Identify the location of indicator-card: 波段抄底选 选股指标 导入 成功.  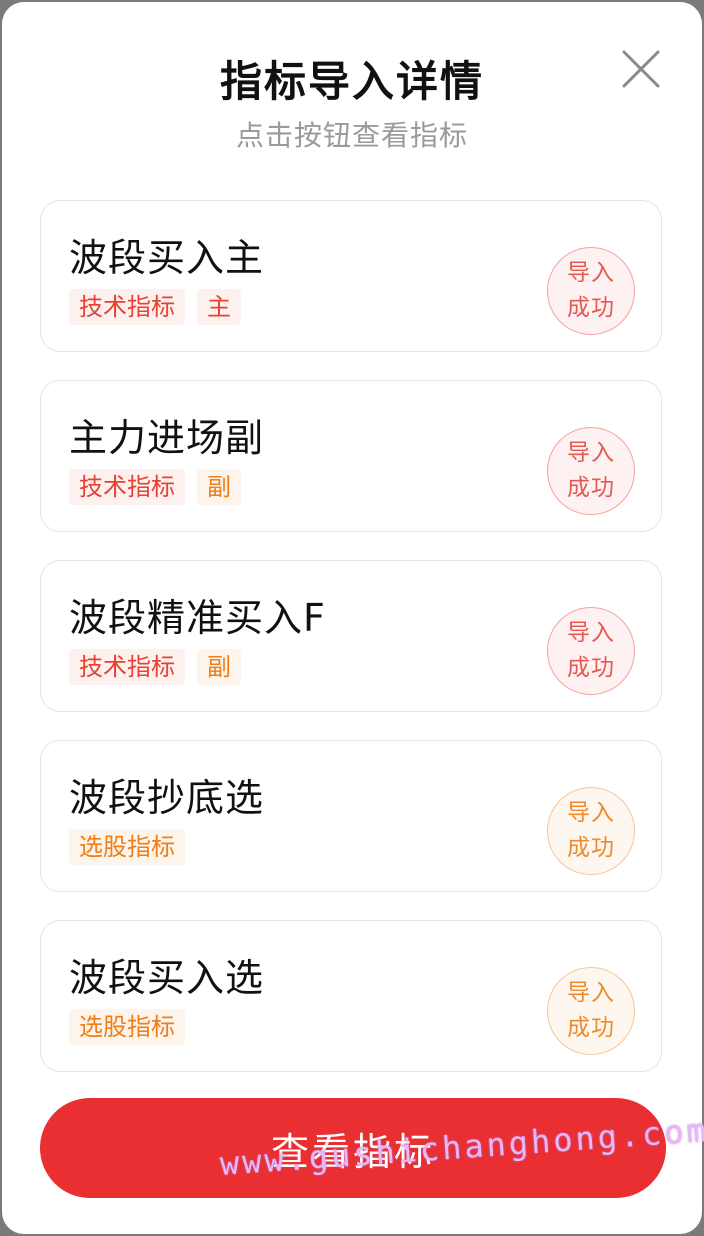
(351, 816).